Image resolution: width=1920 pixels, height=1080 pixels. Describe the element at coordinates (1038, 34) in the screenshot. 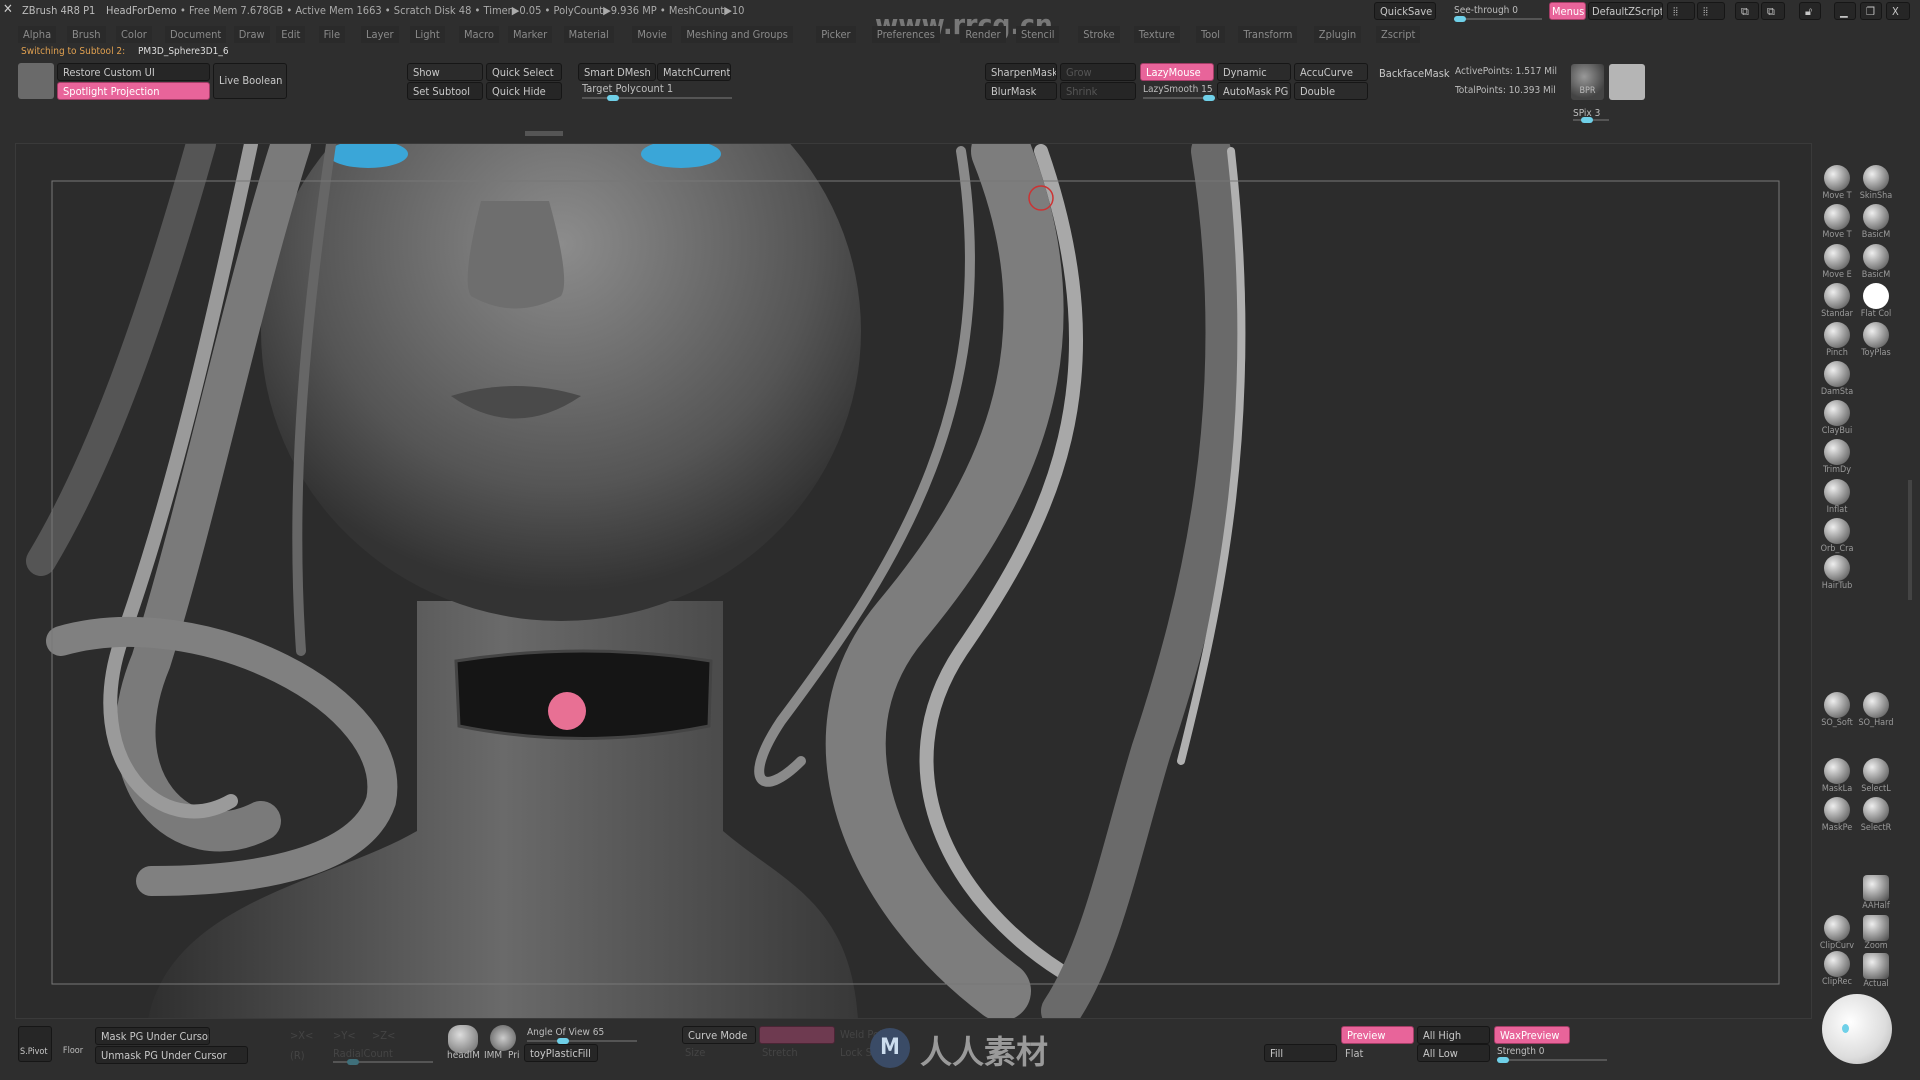

I see `menu-stencil: Stencil` at that location.